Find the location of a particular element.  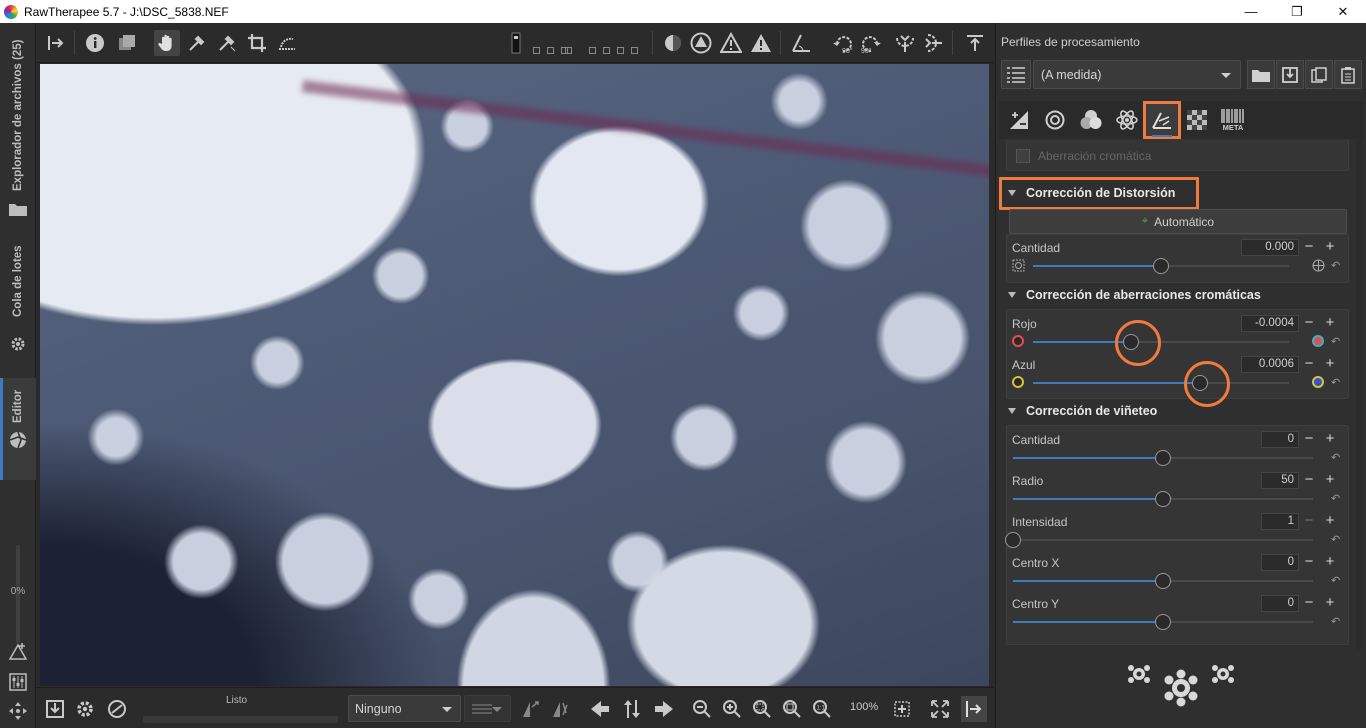

ca-blue-plus: + is located at coordinates (1330, 364).